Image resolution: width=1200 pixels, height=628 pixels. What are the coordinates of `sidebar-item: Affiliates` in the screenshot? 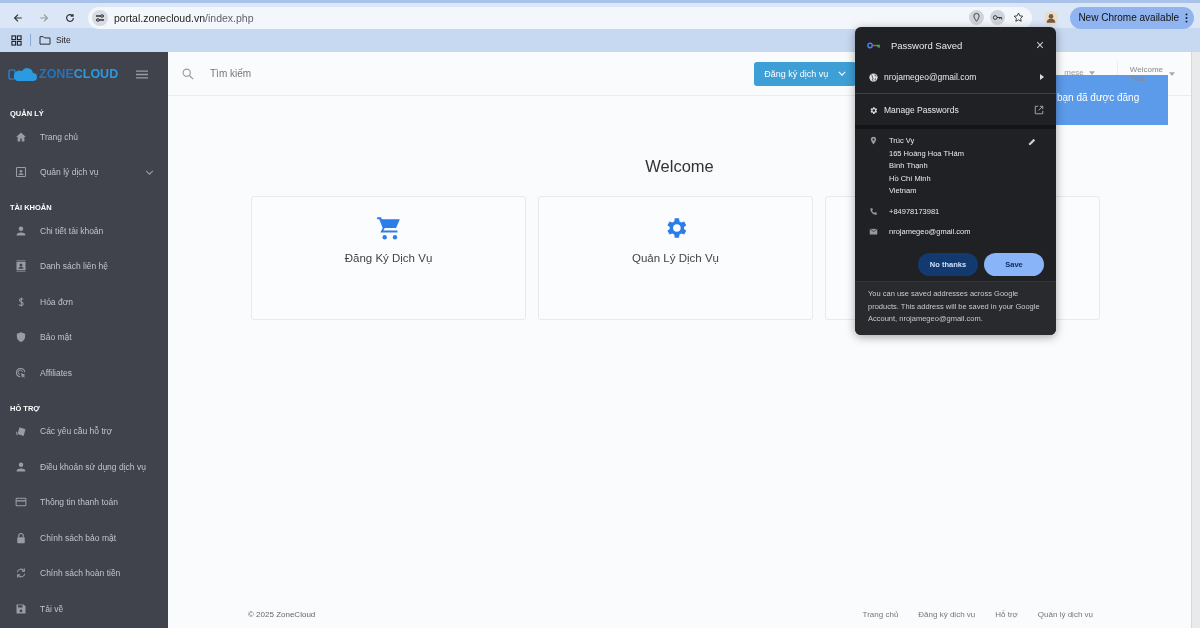 It's located at (84, 373).